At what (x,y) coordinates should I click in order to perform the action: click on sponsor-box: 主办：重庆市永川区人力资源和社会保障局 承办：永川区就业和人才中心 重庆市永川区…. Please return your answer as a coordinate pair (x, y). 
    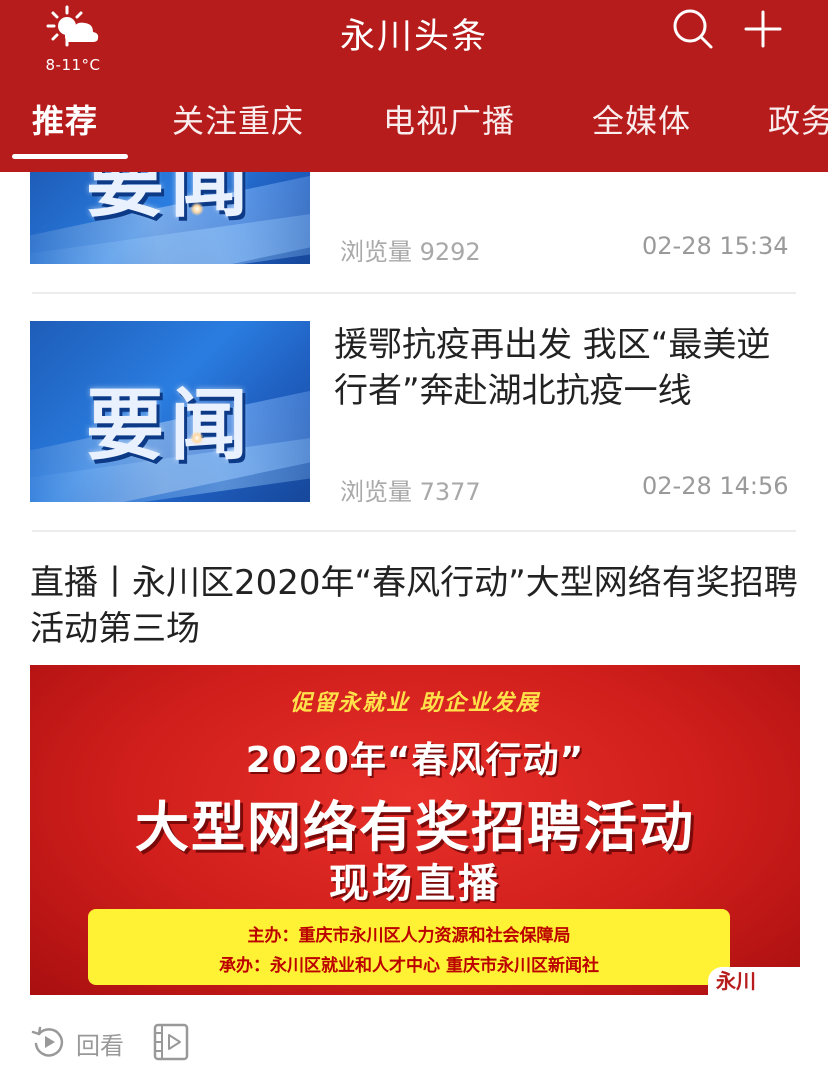
    Looking at the image, I should click on (409, 947).